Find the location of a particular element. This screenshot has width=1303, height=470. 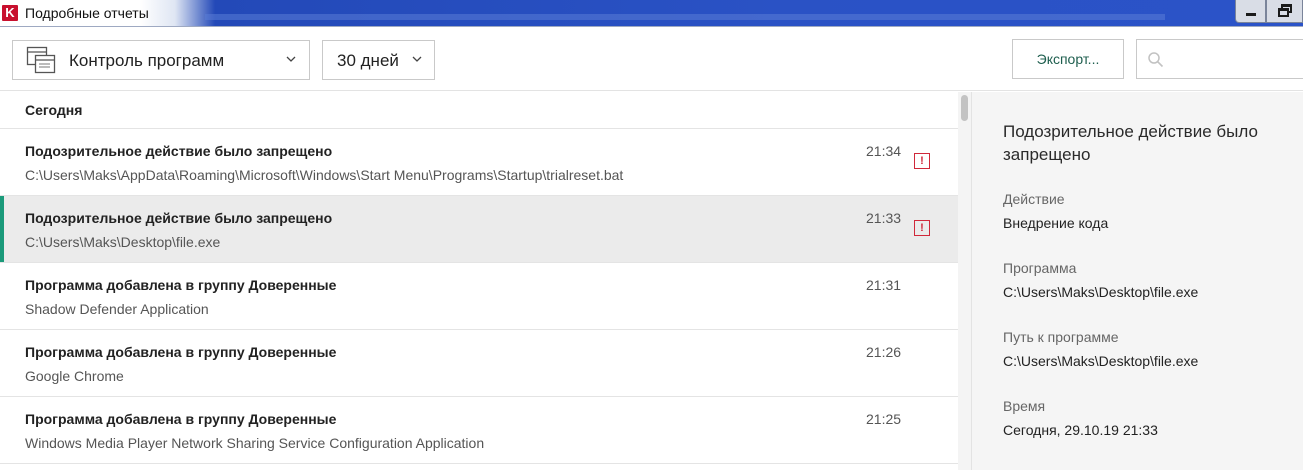

selection-indicator is located at coordinates (2, 229).